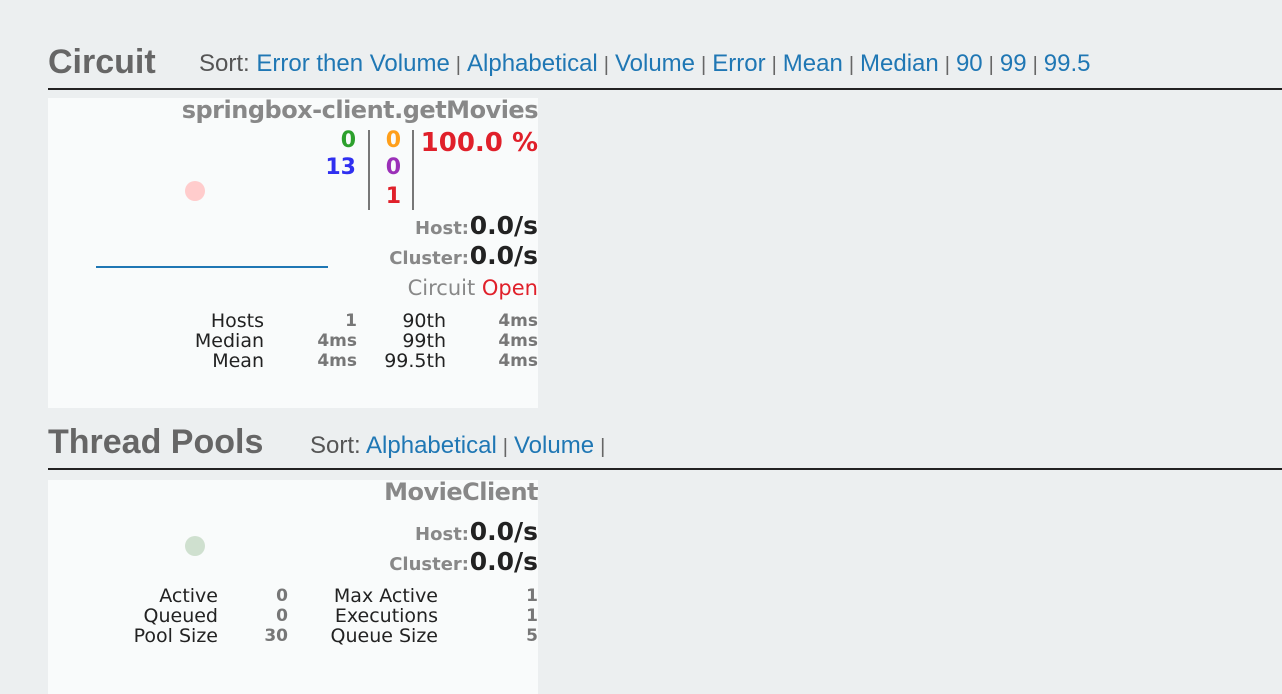 Image resolution: width=1282 pixels, height=694 pixels. I want to click on sort-volume-link: Volume, so click(655, 63).